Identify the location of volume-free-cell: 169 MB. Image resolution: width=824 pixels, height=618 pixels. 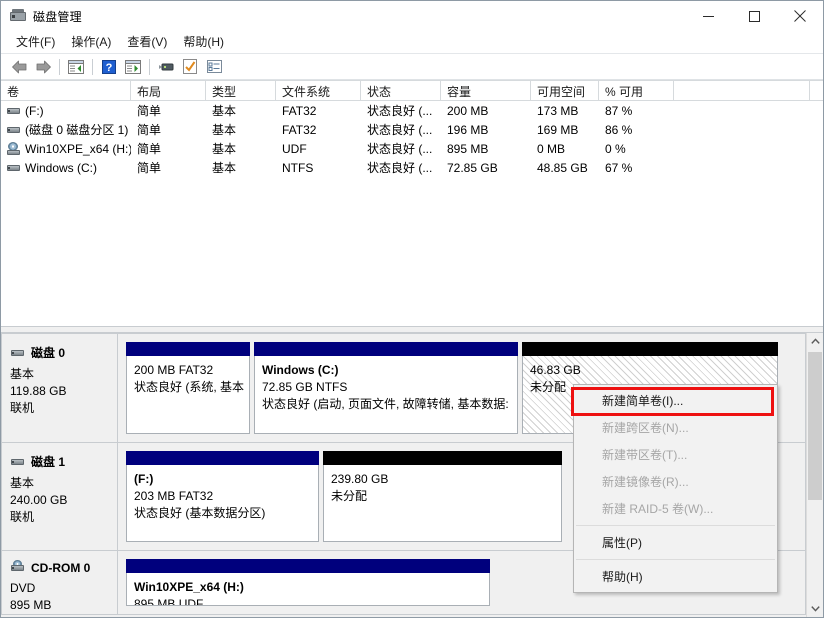
(558, 129).